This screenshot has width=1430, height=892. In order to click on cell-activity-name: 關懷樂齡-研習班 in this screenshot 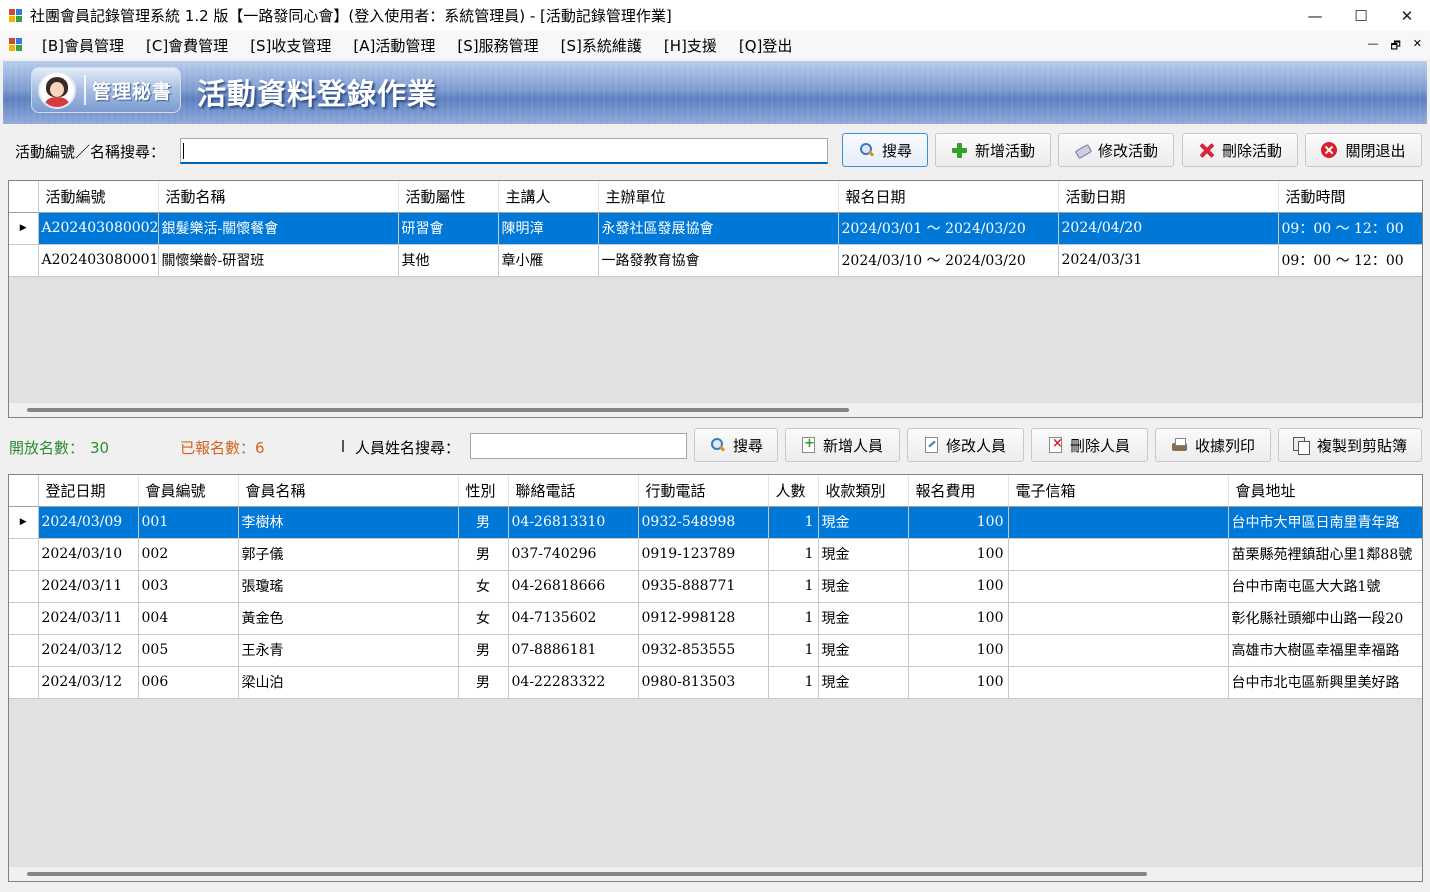, I will do `click(278, 260)`.